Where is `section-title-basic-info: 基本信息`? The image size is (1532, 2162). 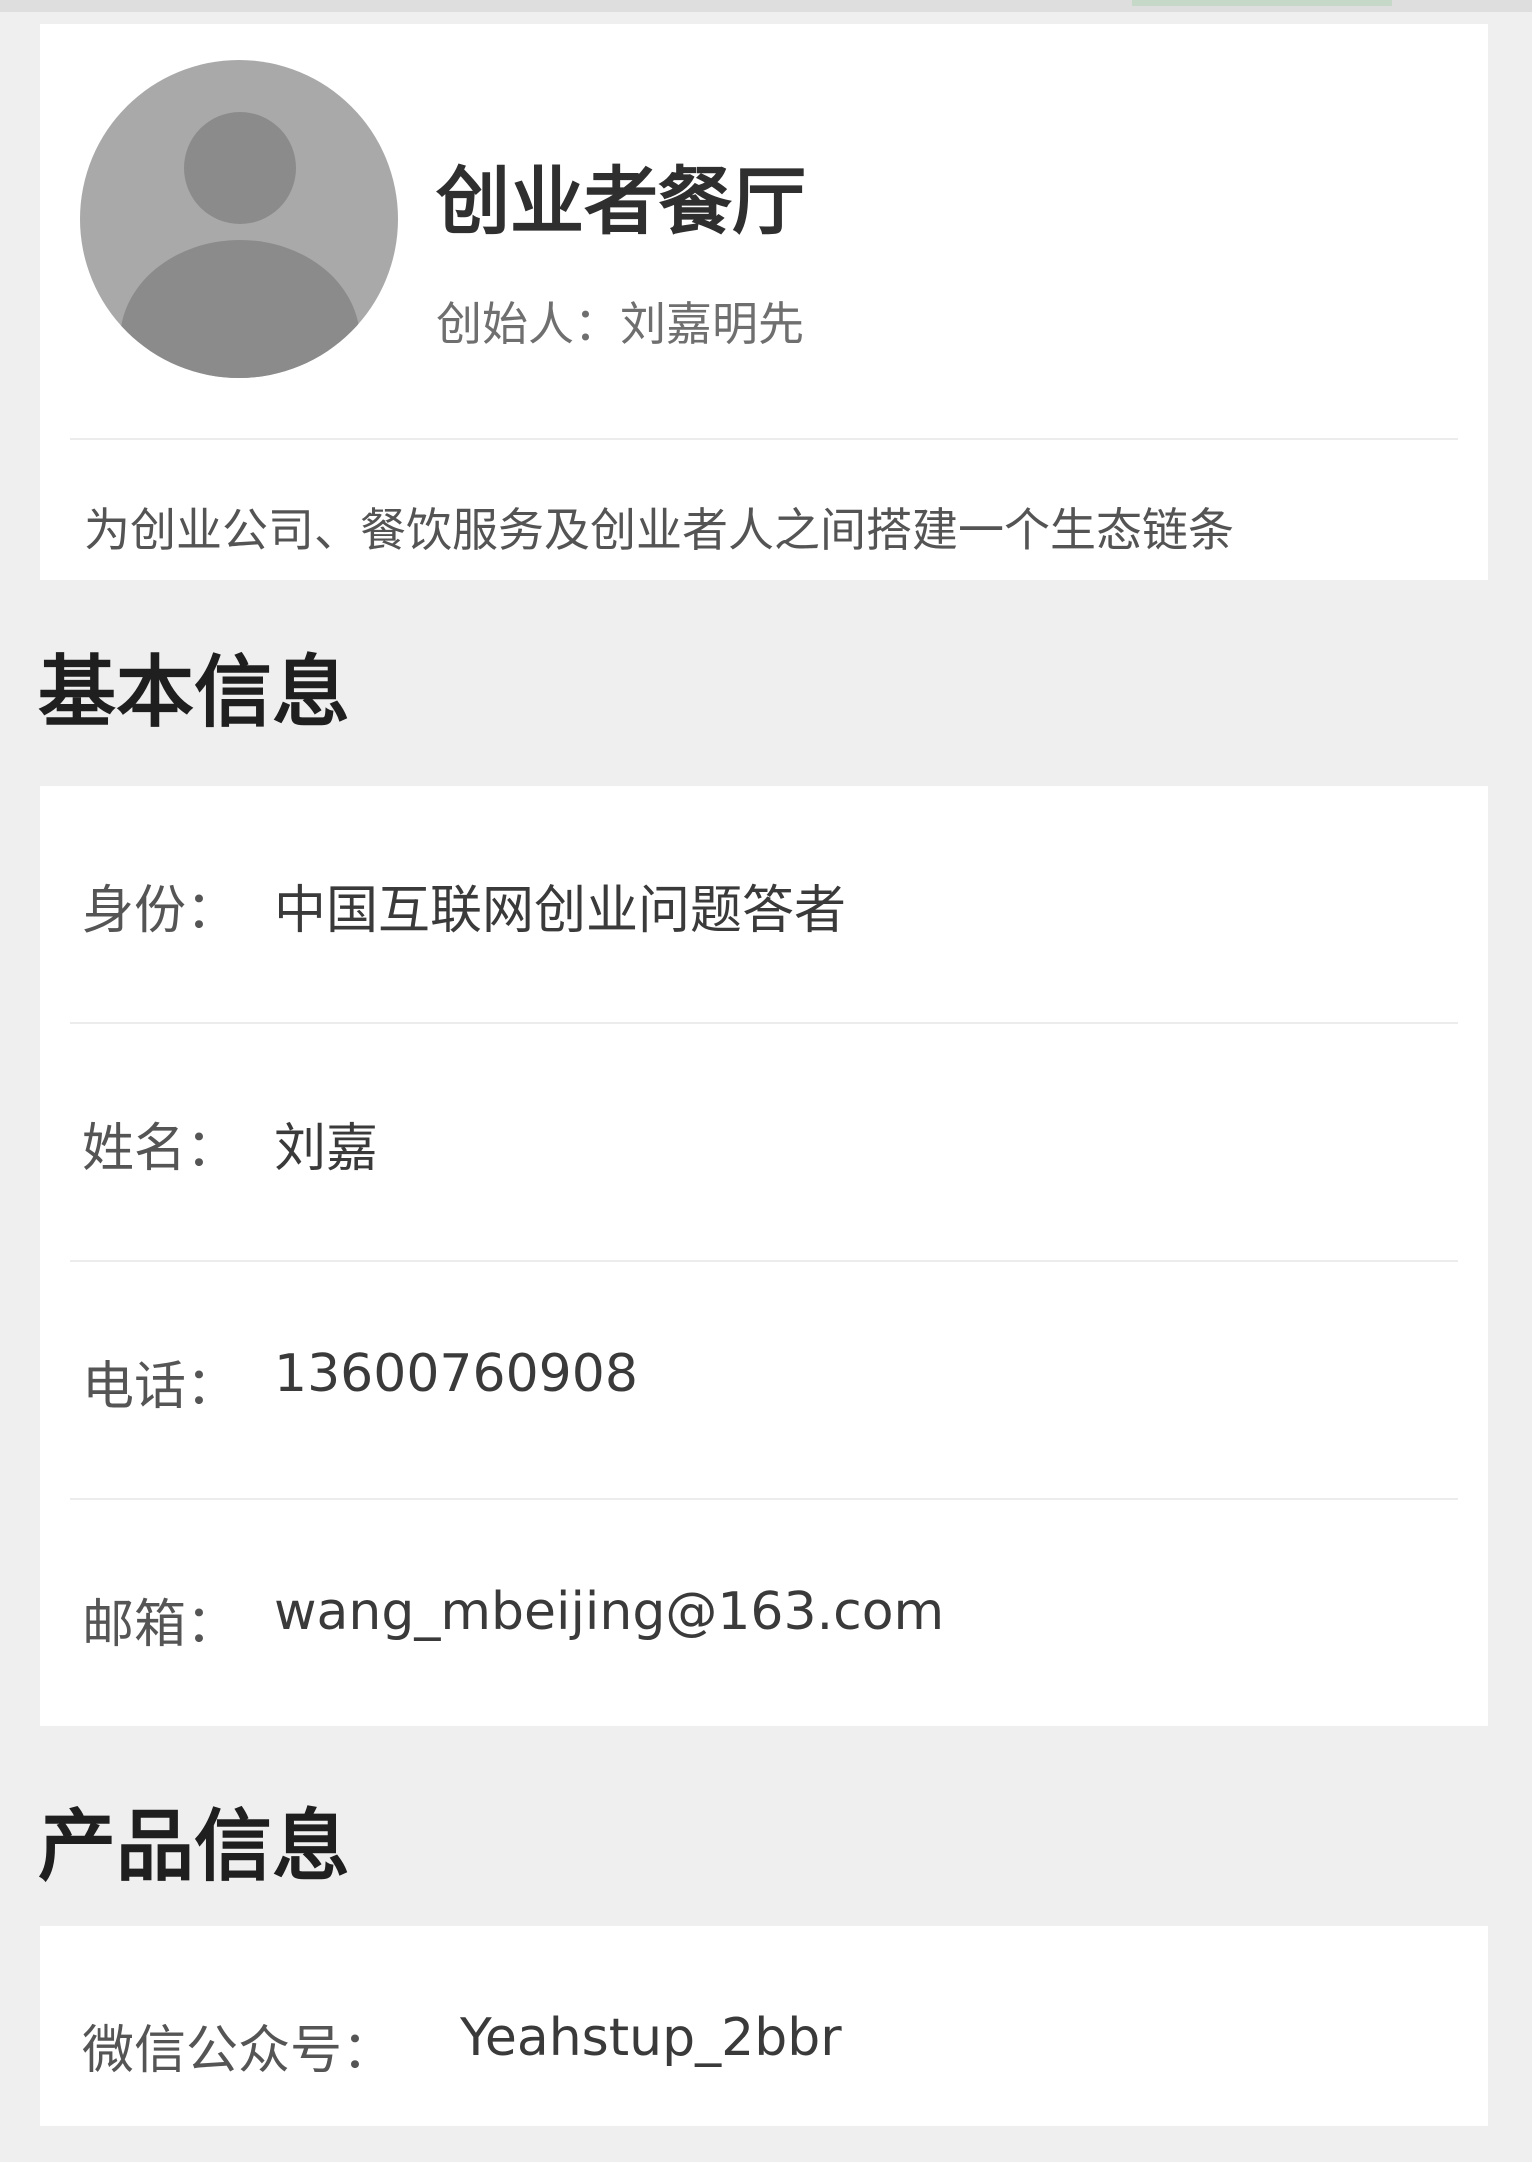 section-title-basic-info: 基本信息 is located at coordinates (194, 693).